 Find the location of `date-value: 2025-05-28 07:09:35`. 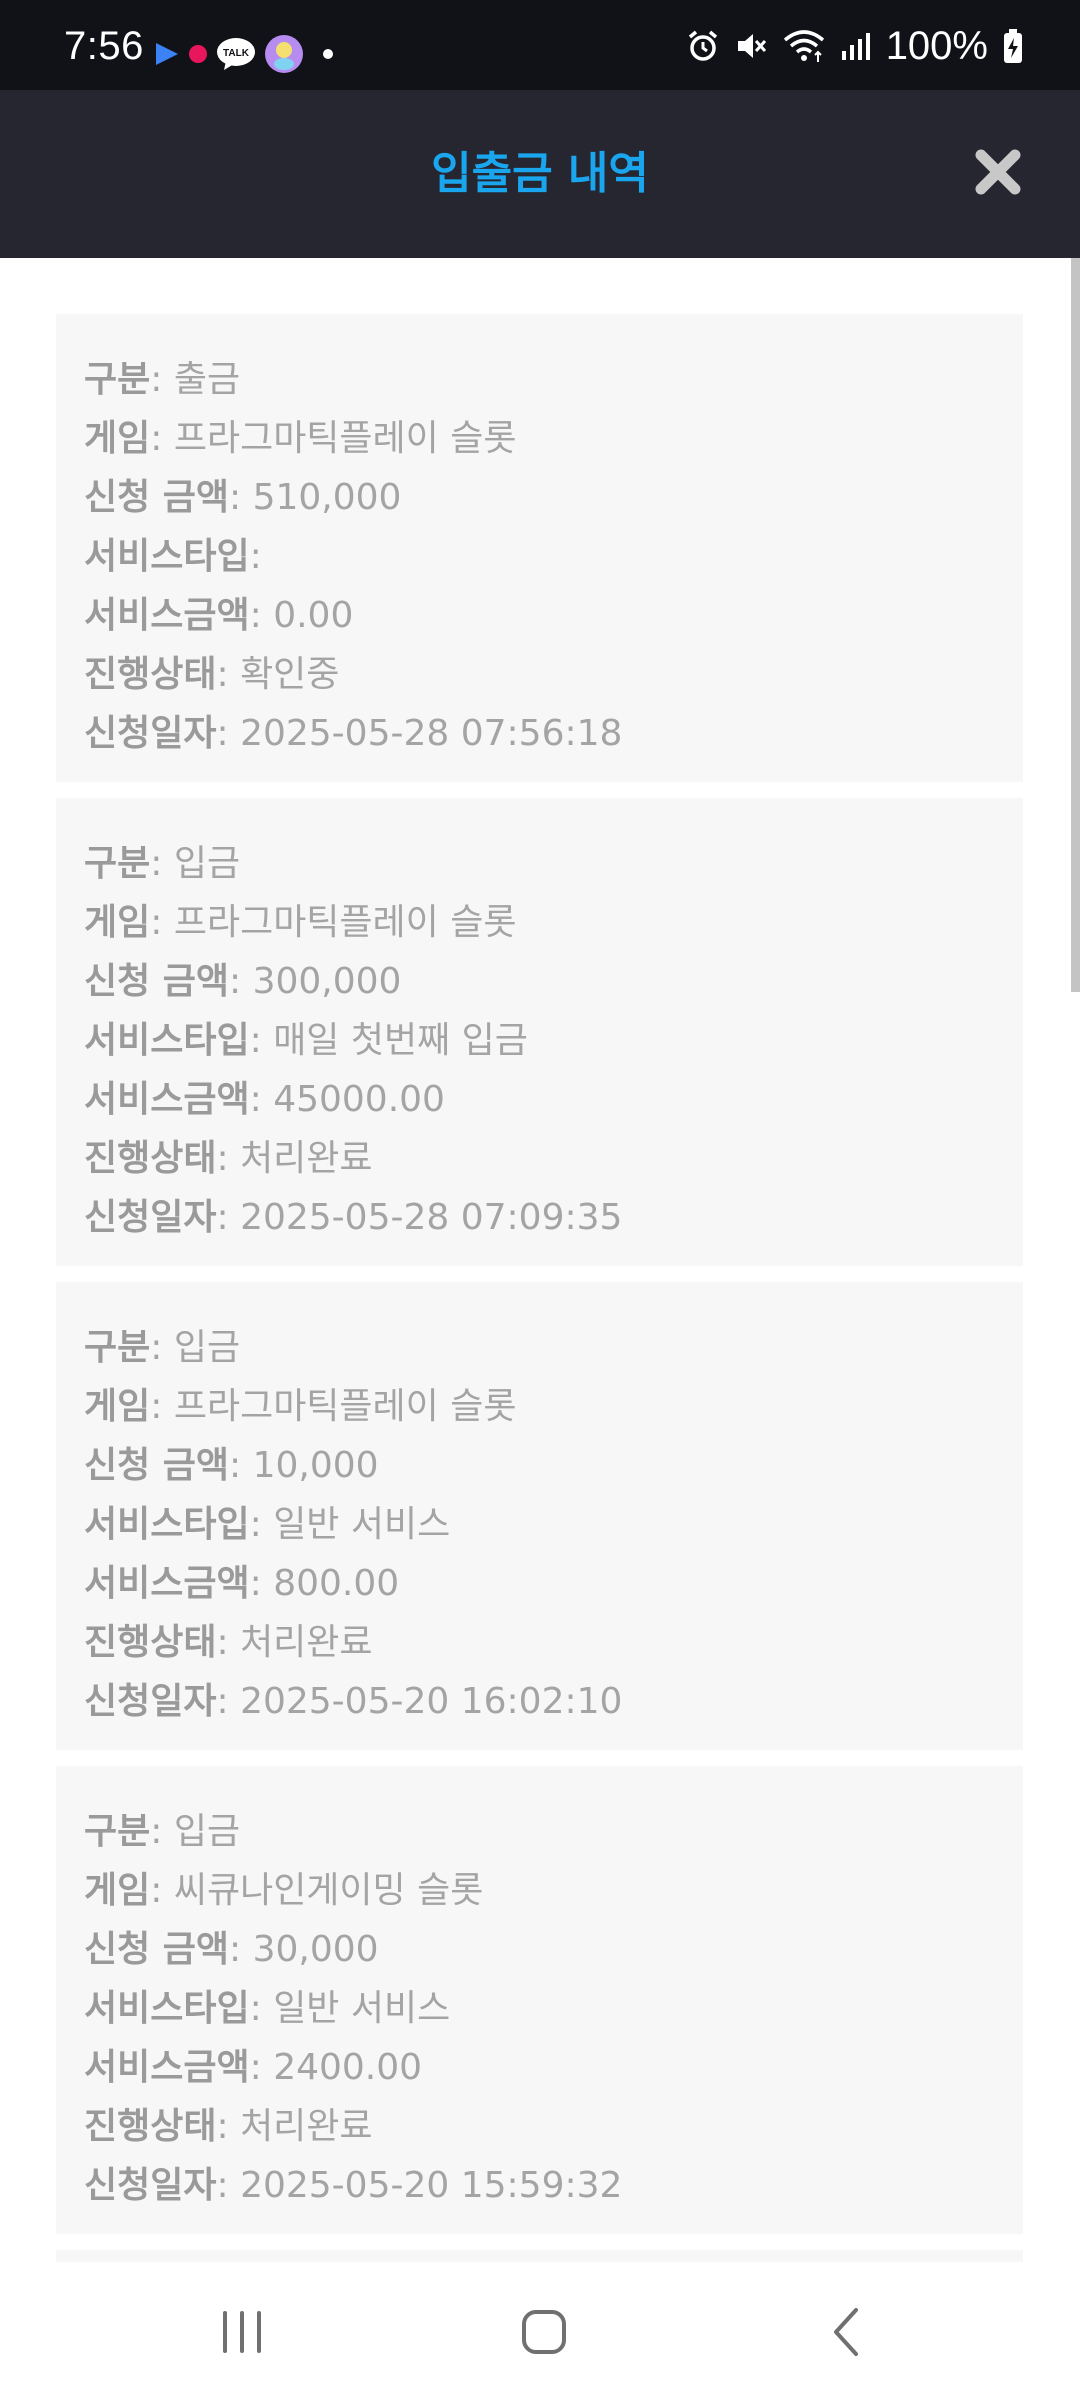

date-value: 2025-05-28 07:09:35 is located at coordinates (431, 1217).